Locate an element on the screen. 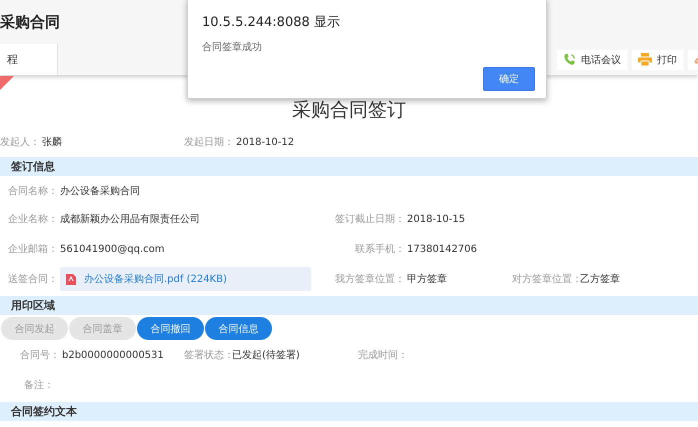 The height and width of the screenshot is (427, 698). field-value: 已发起(待签署) is located at coordinates (266, 355).